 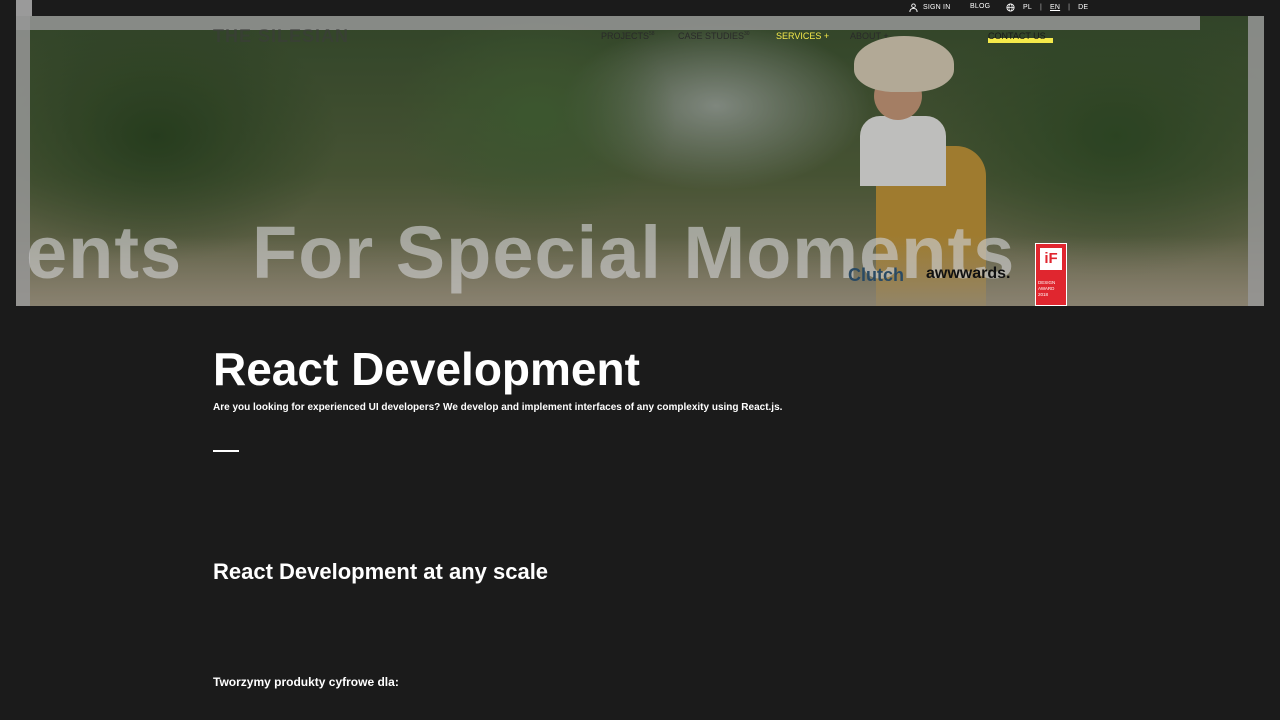 What do you see at coordinates (802, 36) in the screenshot?
I see `nav-services: SERVICES +` at bounding box center [802, 36].